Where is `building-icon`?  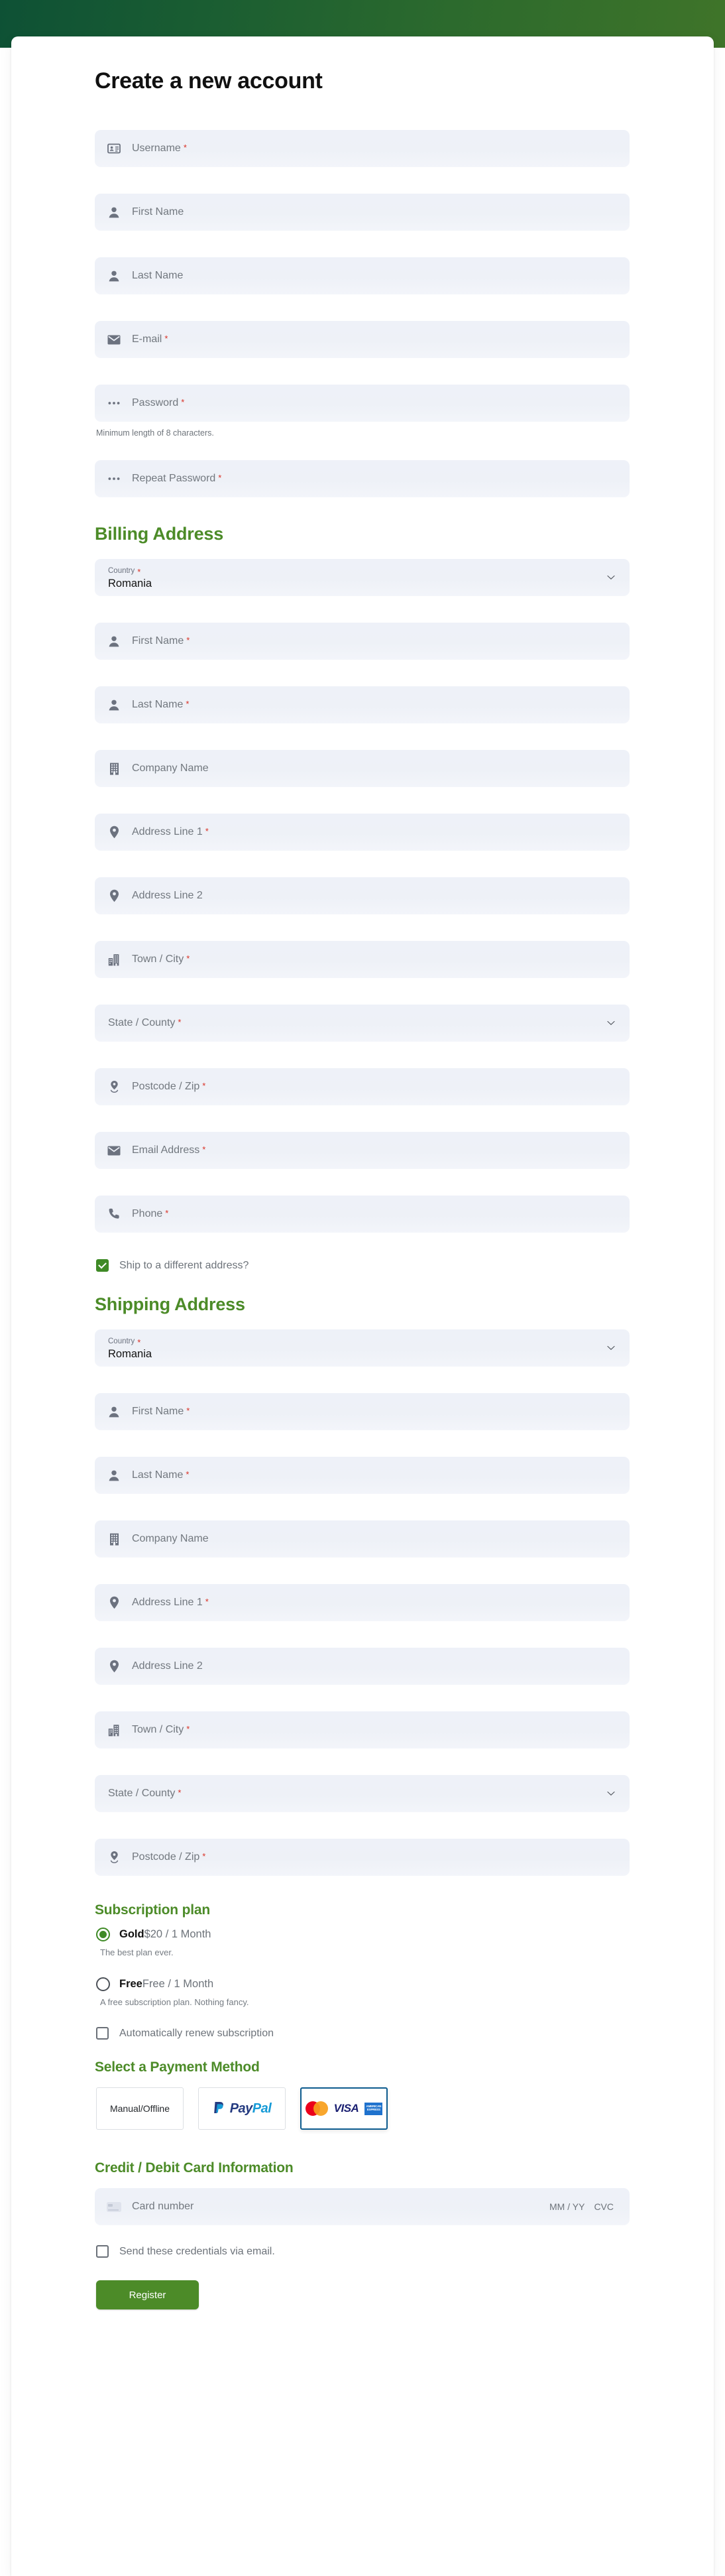
building-icon is located at coordinates (114, 1539).